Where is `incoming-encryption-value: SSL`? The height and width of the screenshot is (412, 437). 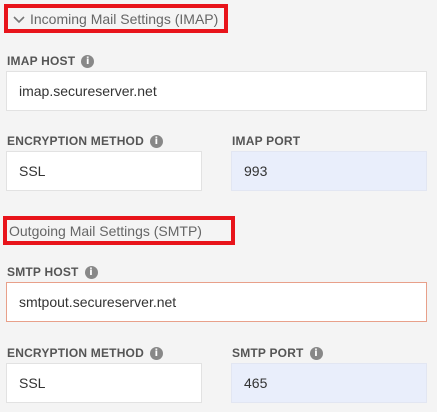 incoming-encryption-value: SSL is located at coordinates (32, 171).